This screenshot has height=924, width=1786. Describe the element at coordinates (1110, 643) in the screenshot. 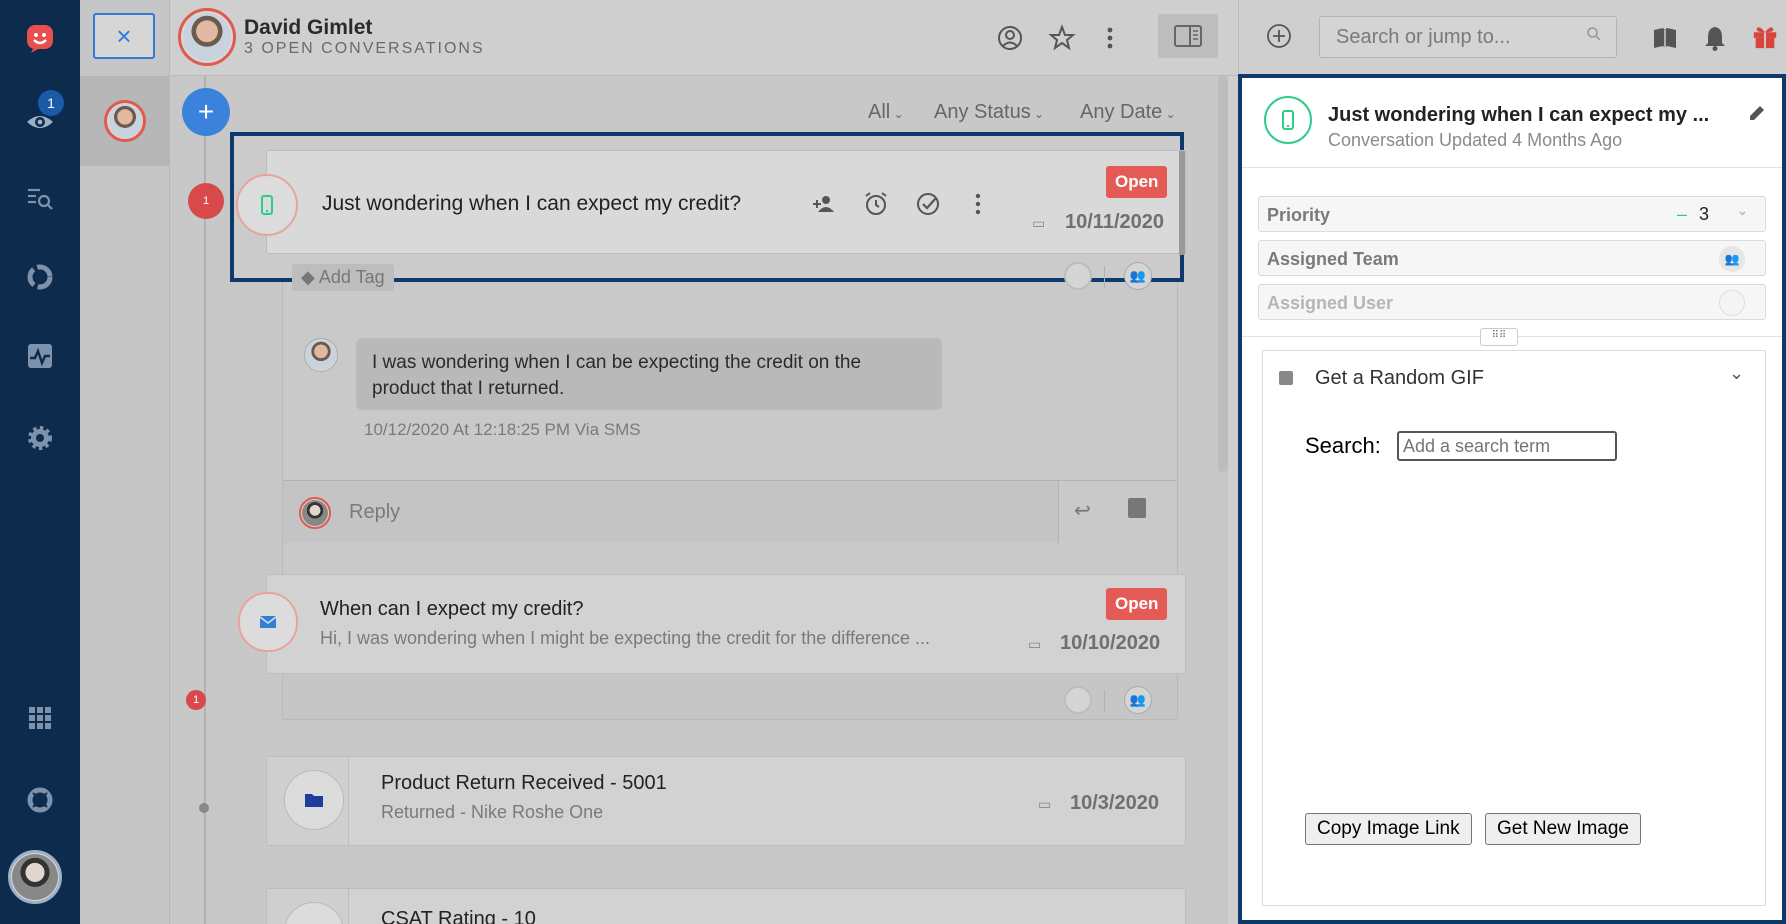

I see `conversation-2-date: 10/10/2020` at that location.